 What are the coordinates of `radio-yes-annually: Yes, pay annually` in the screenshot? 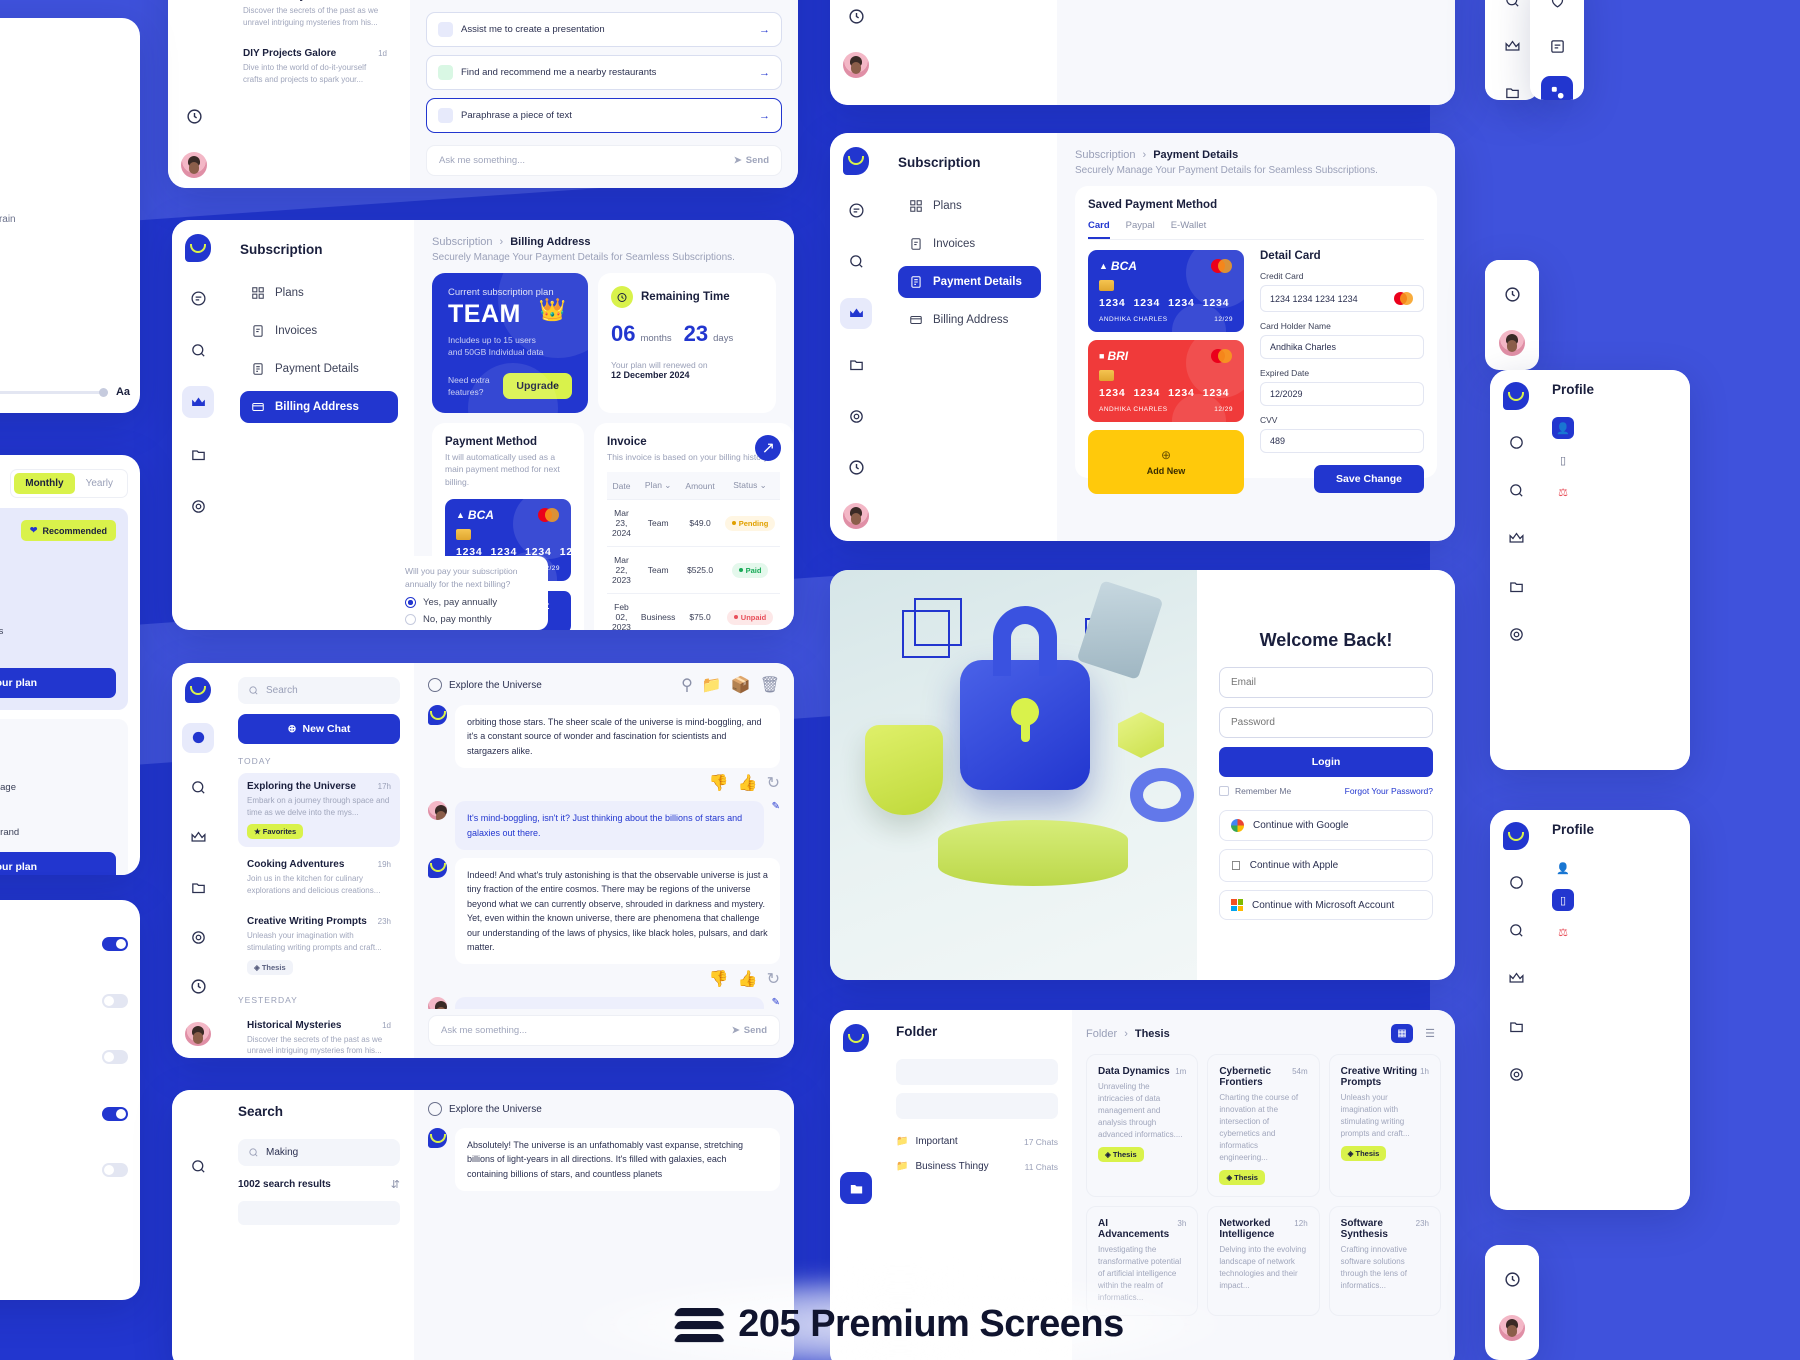 It's located at (472, 602).